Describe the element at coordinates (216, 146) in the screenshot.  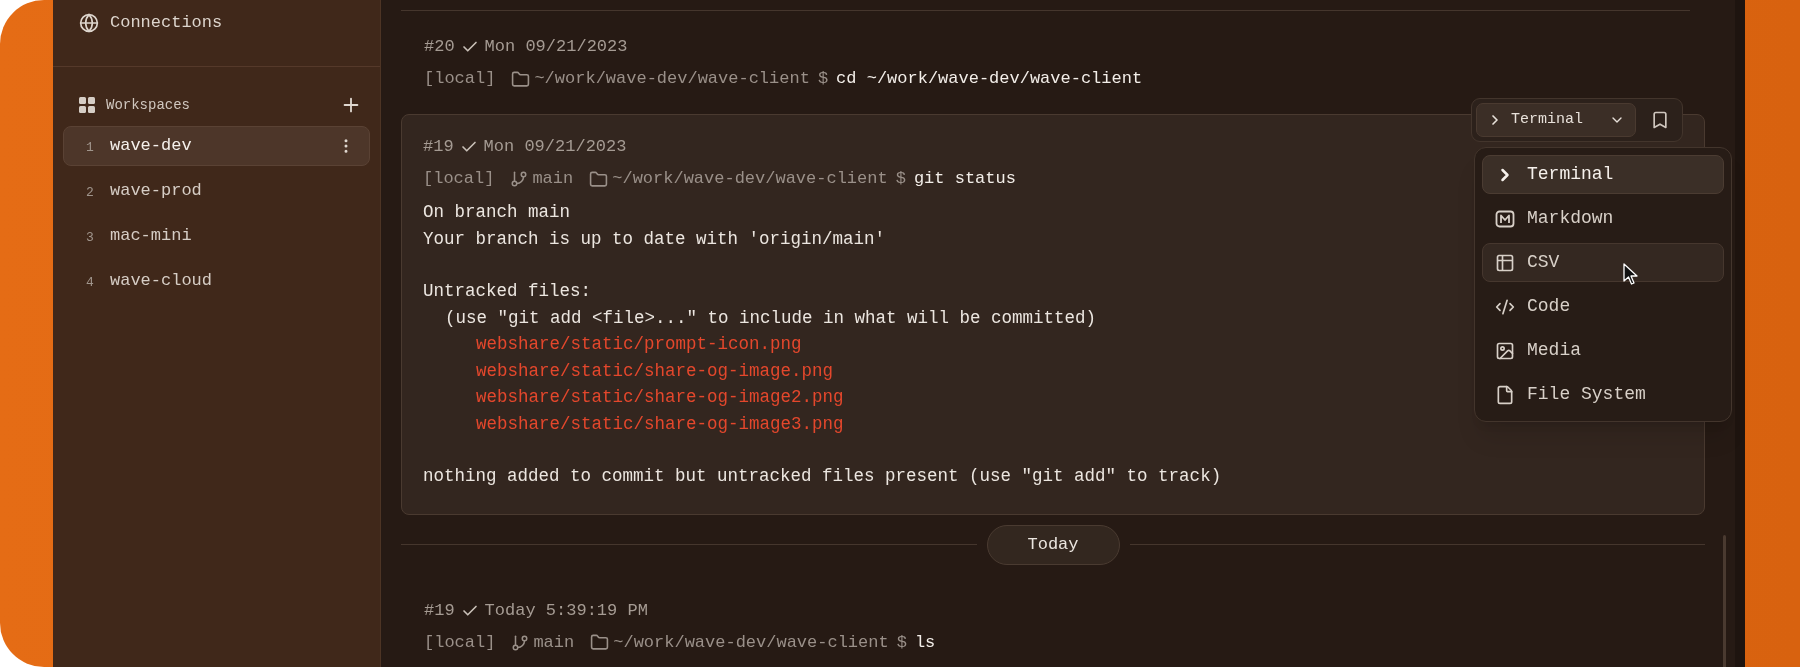
I see `workspace-item: 1 wave-dev` at that location.